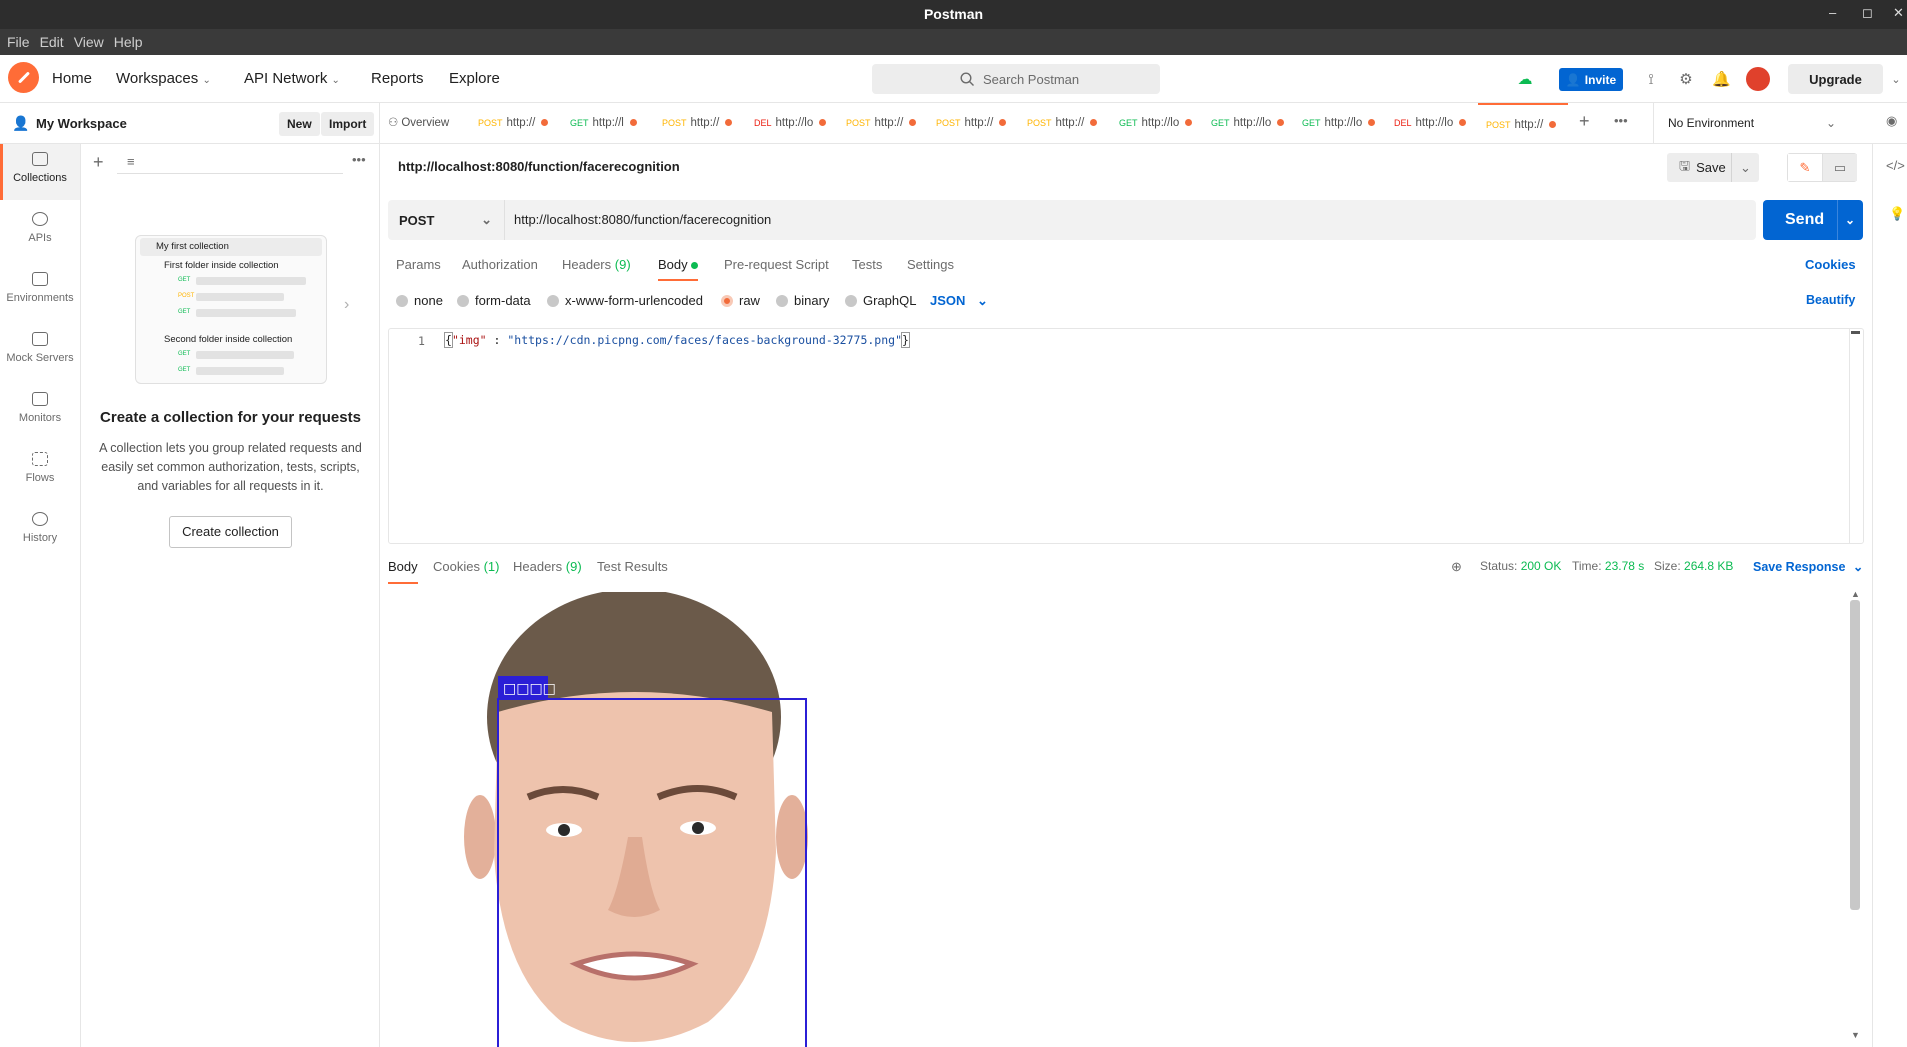 The image size is (1907, 1047). I want to click on gear-icon: ⚙, so click(1686, 80).